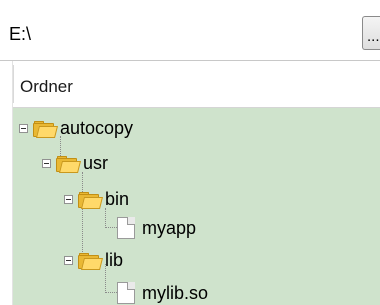  I want to click on tree-node-autocopy: autocopy, so click(76, 128).